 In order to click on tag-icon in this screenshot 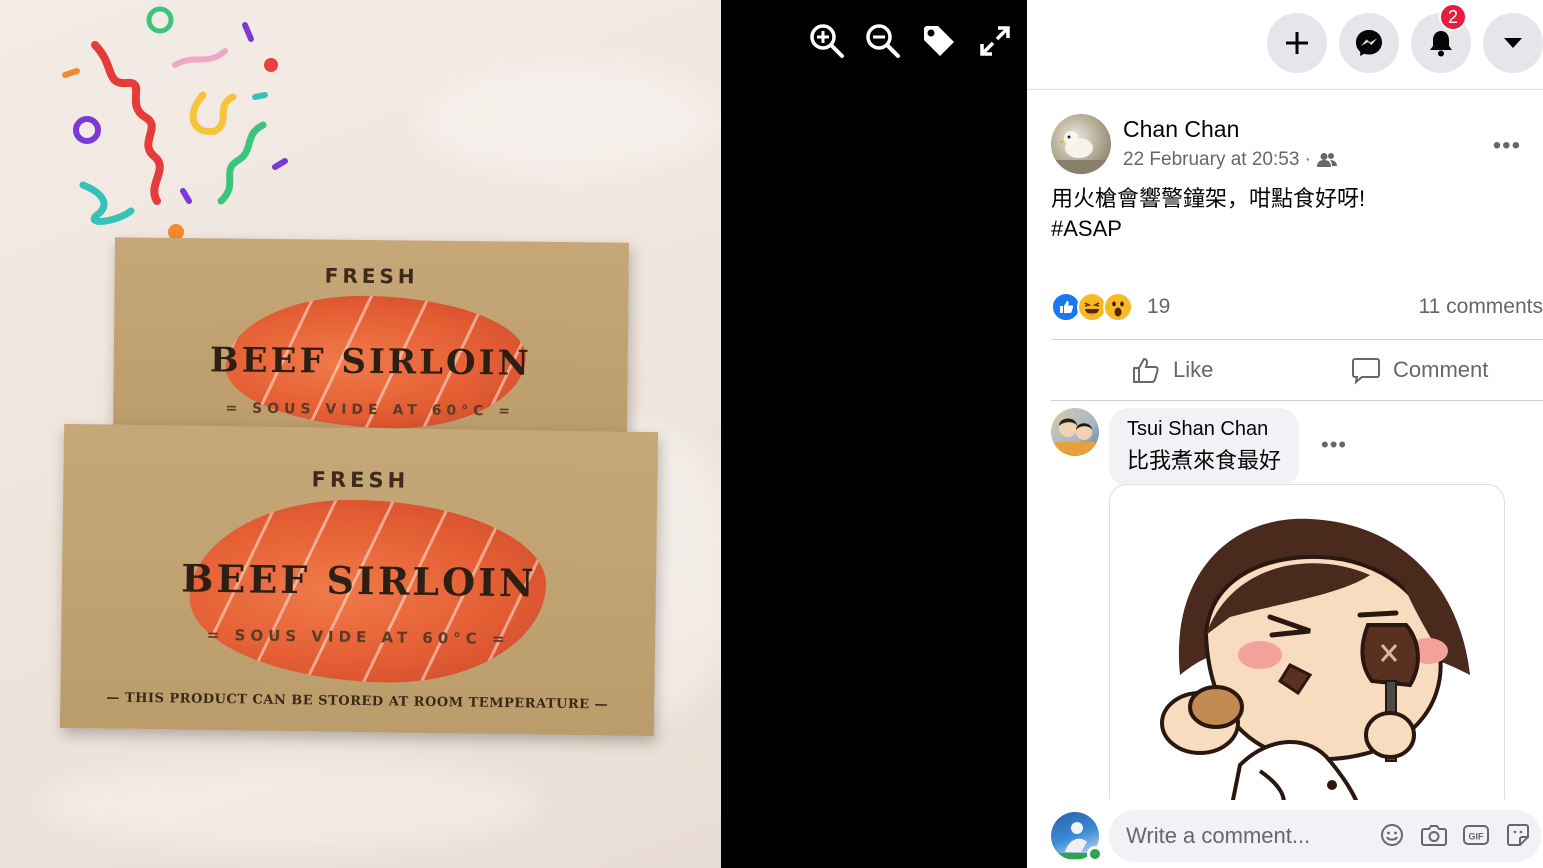, I will do `click(939, 41)`.